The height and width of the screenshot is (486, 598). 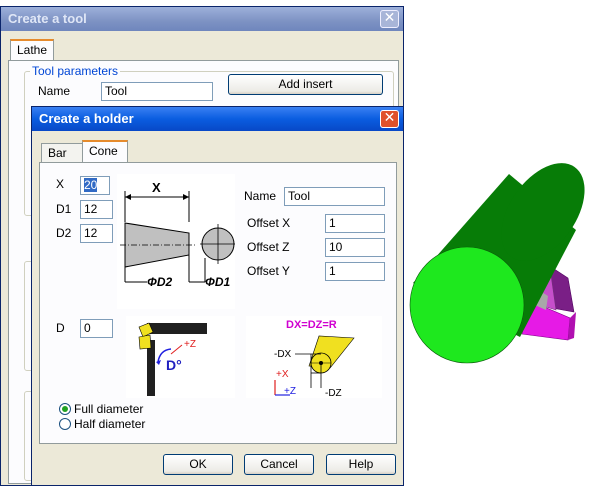 What do you see at coordinates (86, 118) in the screenshot?
I see `create-holder-title: Create a holder` at bounding box center [86, 118].